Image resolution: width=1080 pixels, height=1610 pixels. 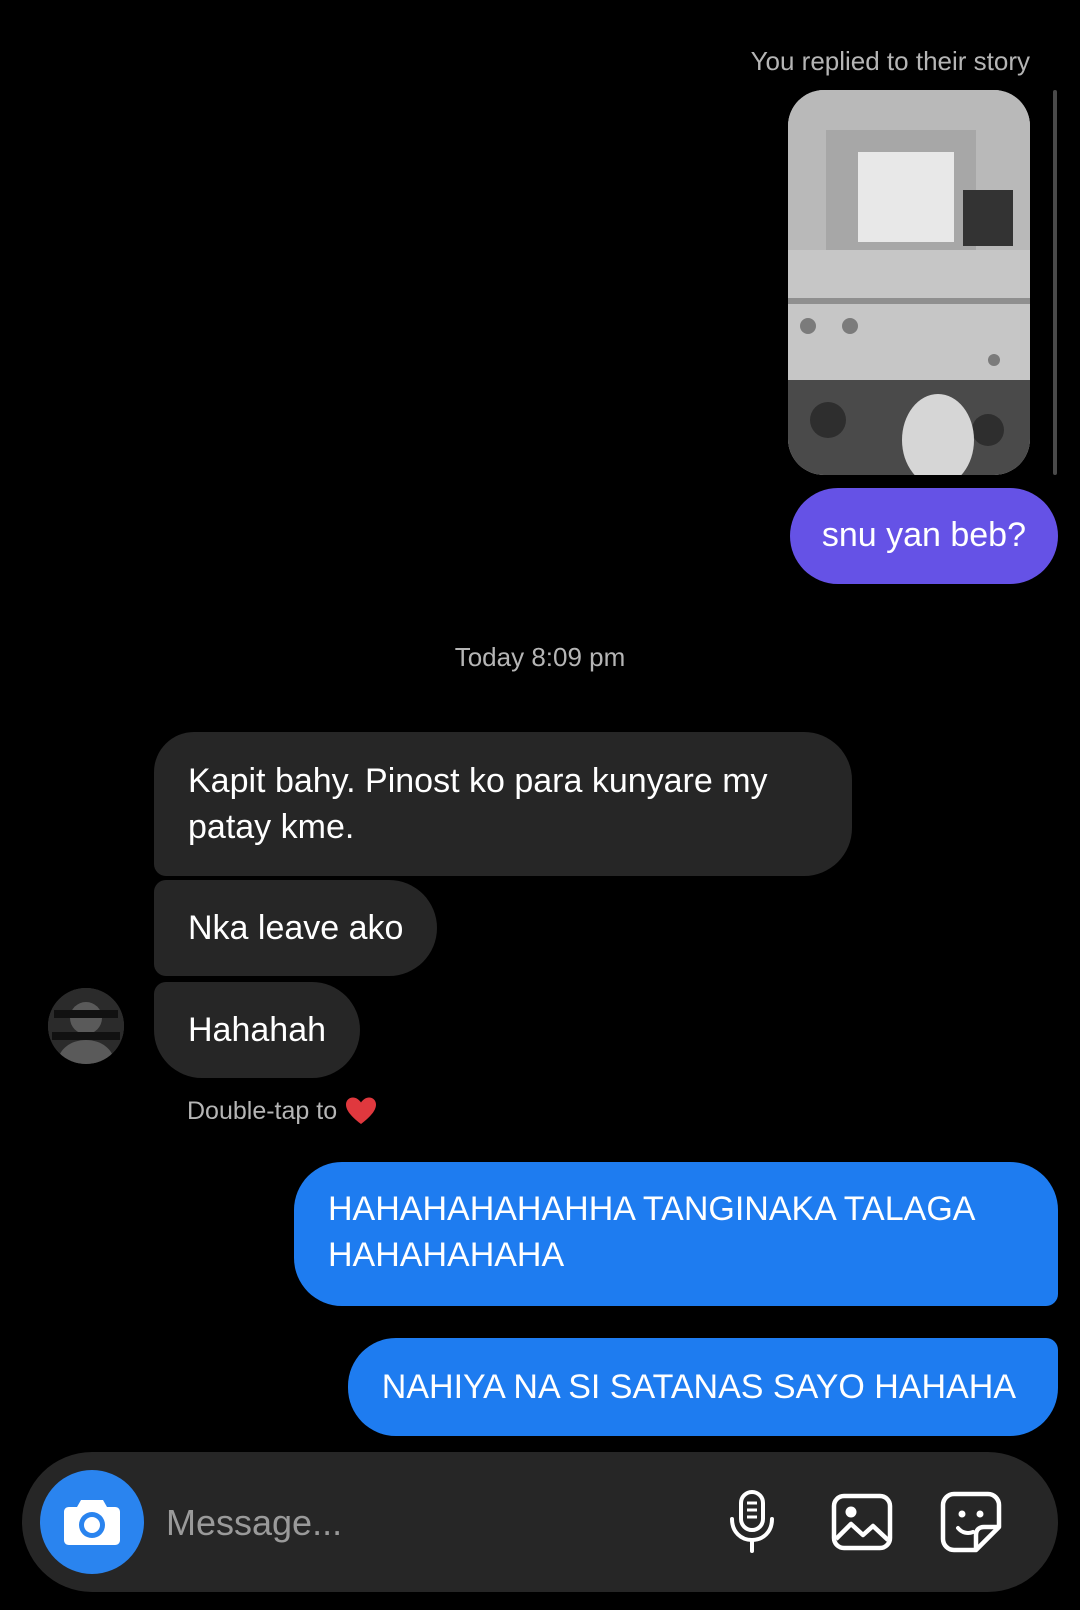 I want to click on gallery-button, so click(x=862, y=1522).